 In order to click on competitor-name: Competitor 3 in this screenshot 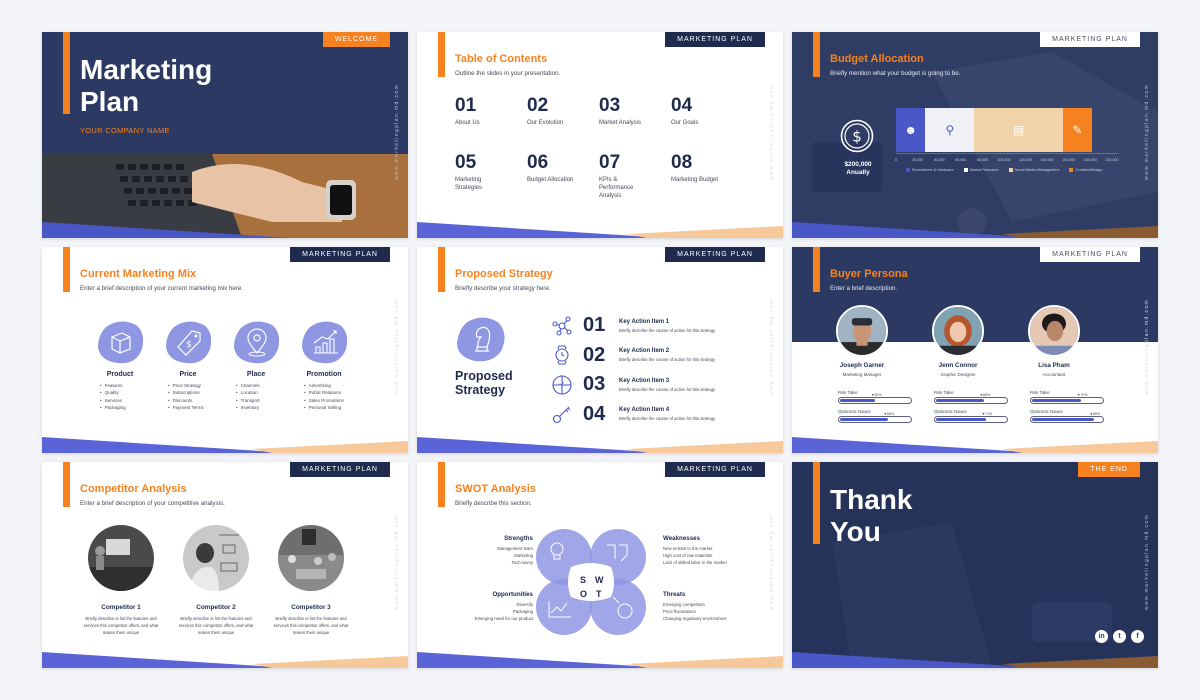, I will do `click(311, 607)`.